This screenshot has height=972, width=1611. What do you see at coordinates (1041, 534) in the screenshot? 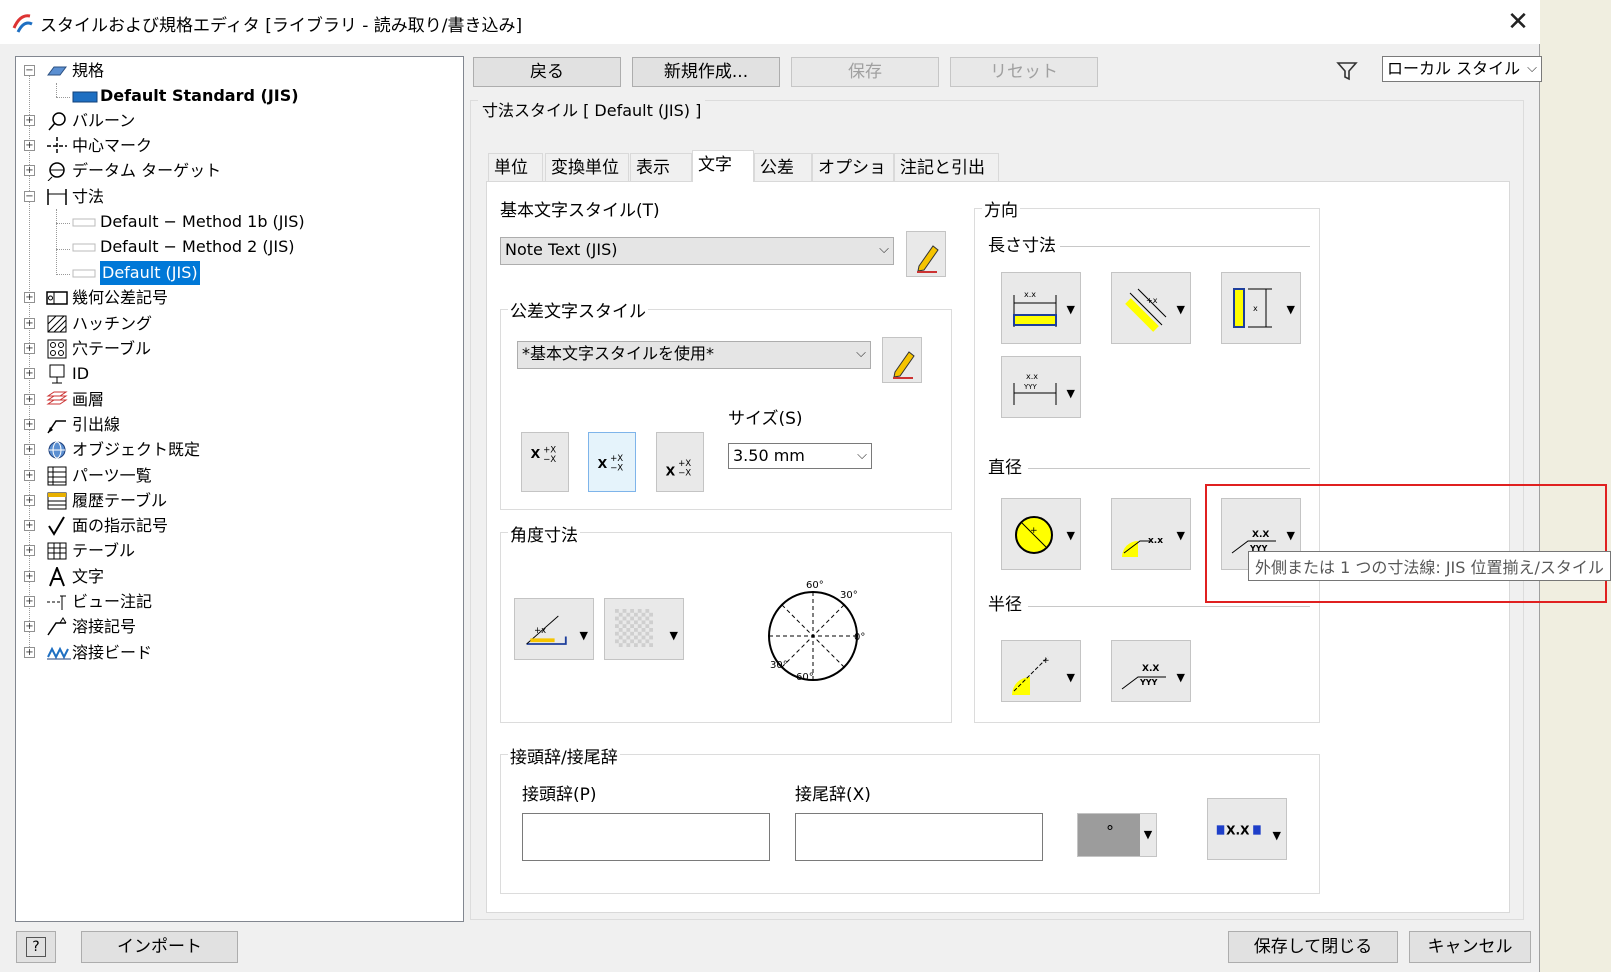
I see `diameter-inside-button: + ▼` at bounding box center [1041, 534].